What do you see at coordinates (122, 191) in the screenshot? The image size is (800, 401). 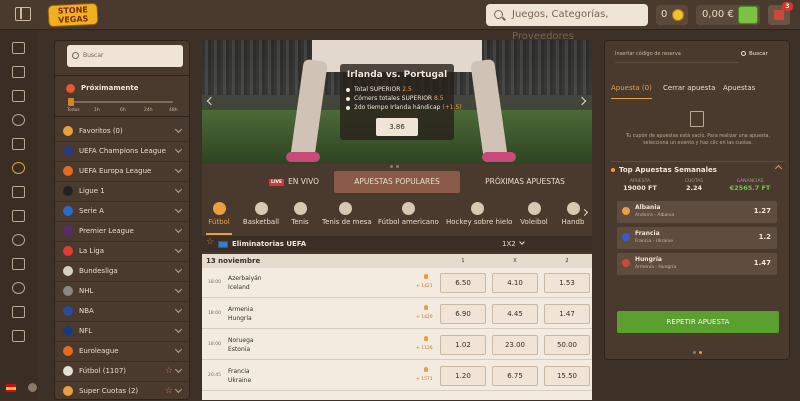 I see `sidebar-item-ligue-1: Ligue 1` at bounding box center [122, 191].